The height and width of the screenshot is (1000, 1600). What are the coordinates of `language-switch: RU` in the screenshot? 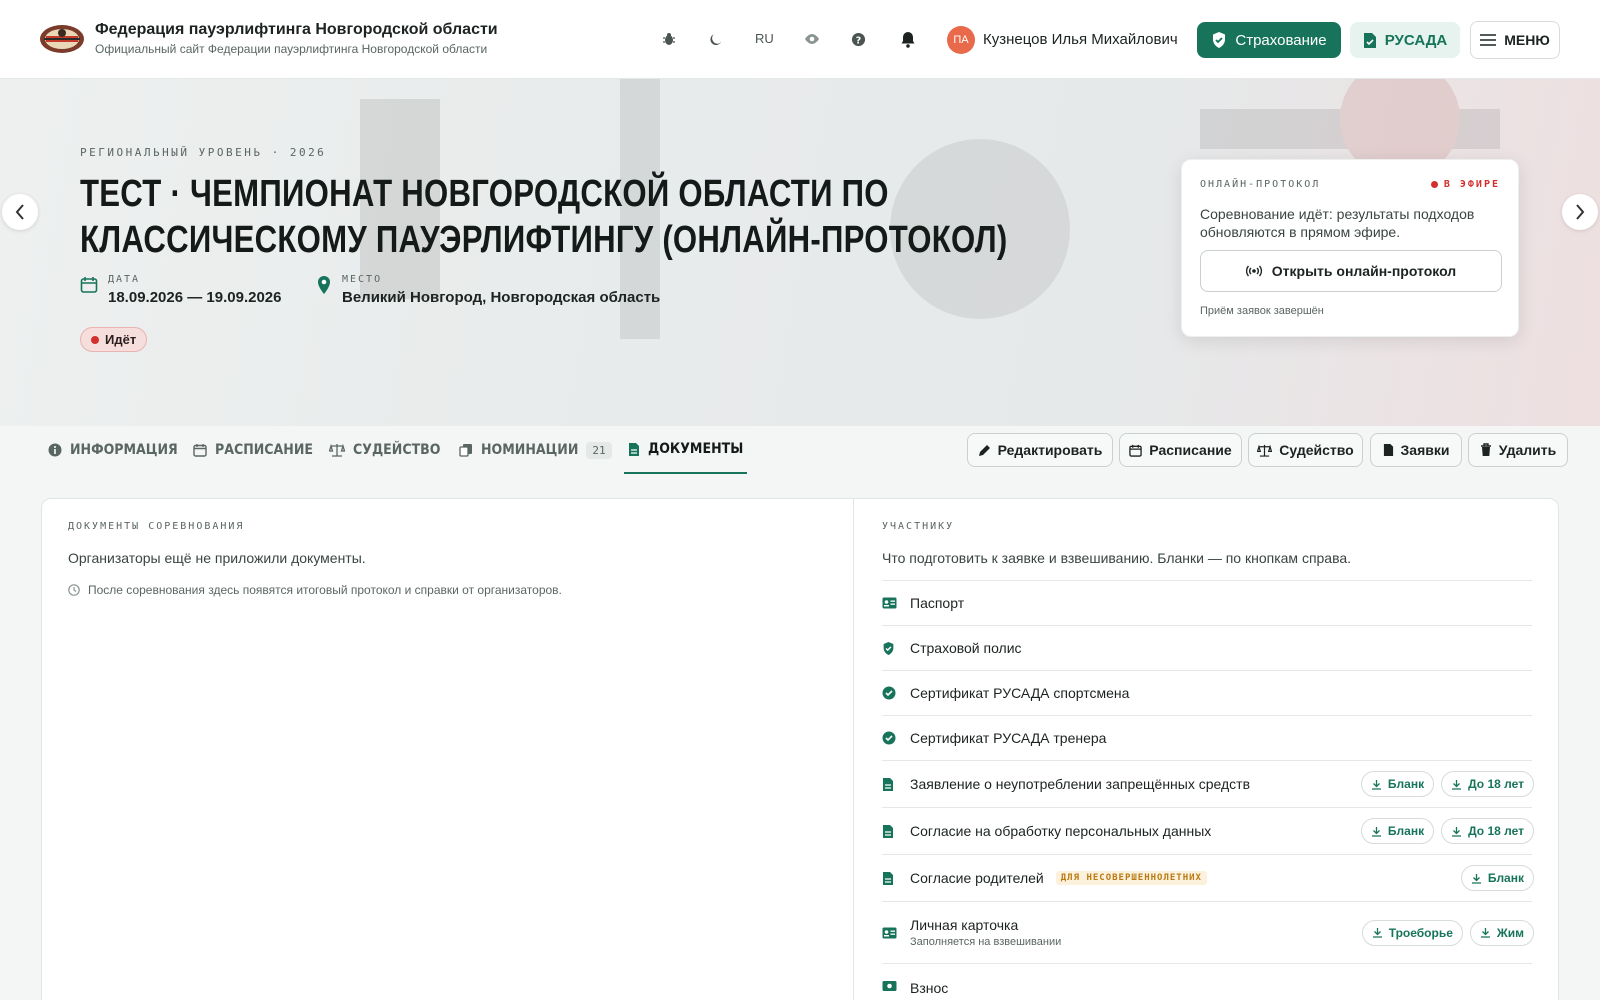 It's located at (764, 38).